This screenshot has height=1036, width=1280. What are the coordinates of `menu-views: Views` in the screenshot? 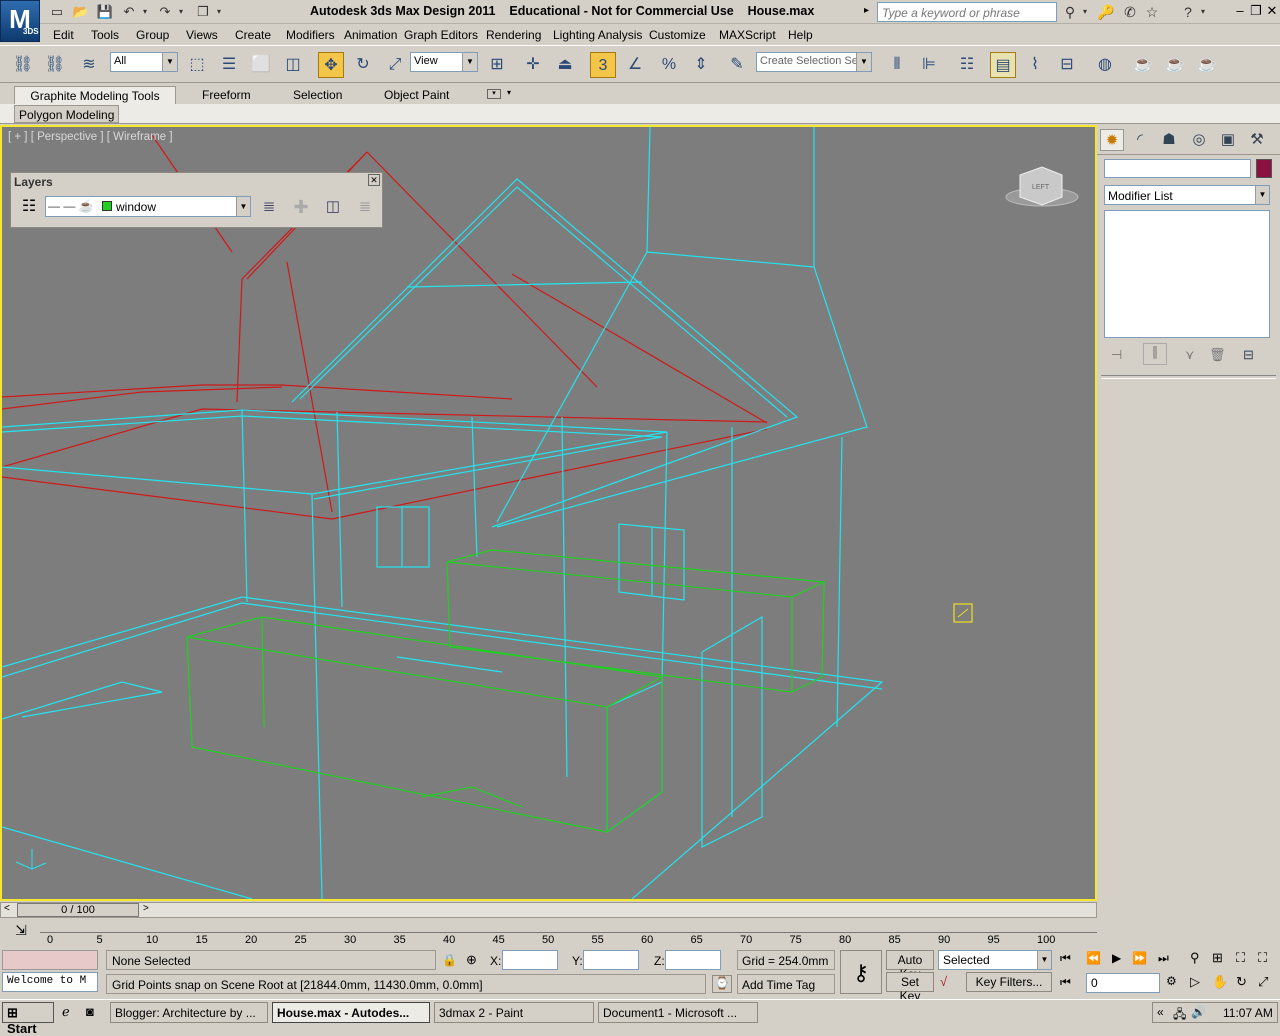 It's located at (202, 35).